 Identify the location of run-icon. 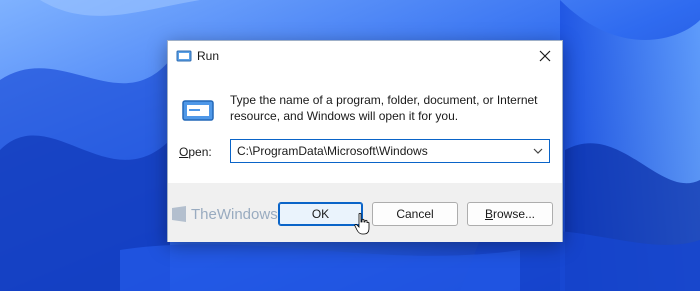
(184, 56).